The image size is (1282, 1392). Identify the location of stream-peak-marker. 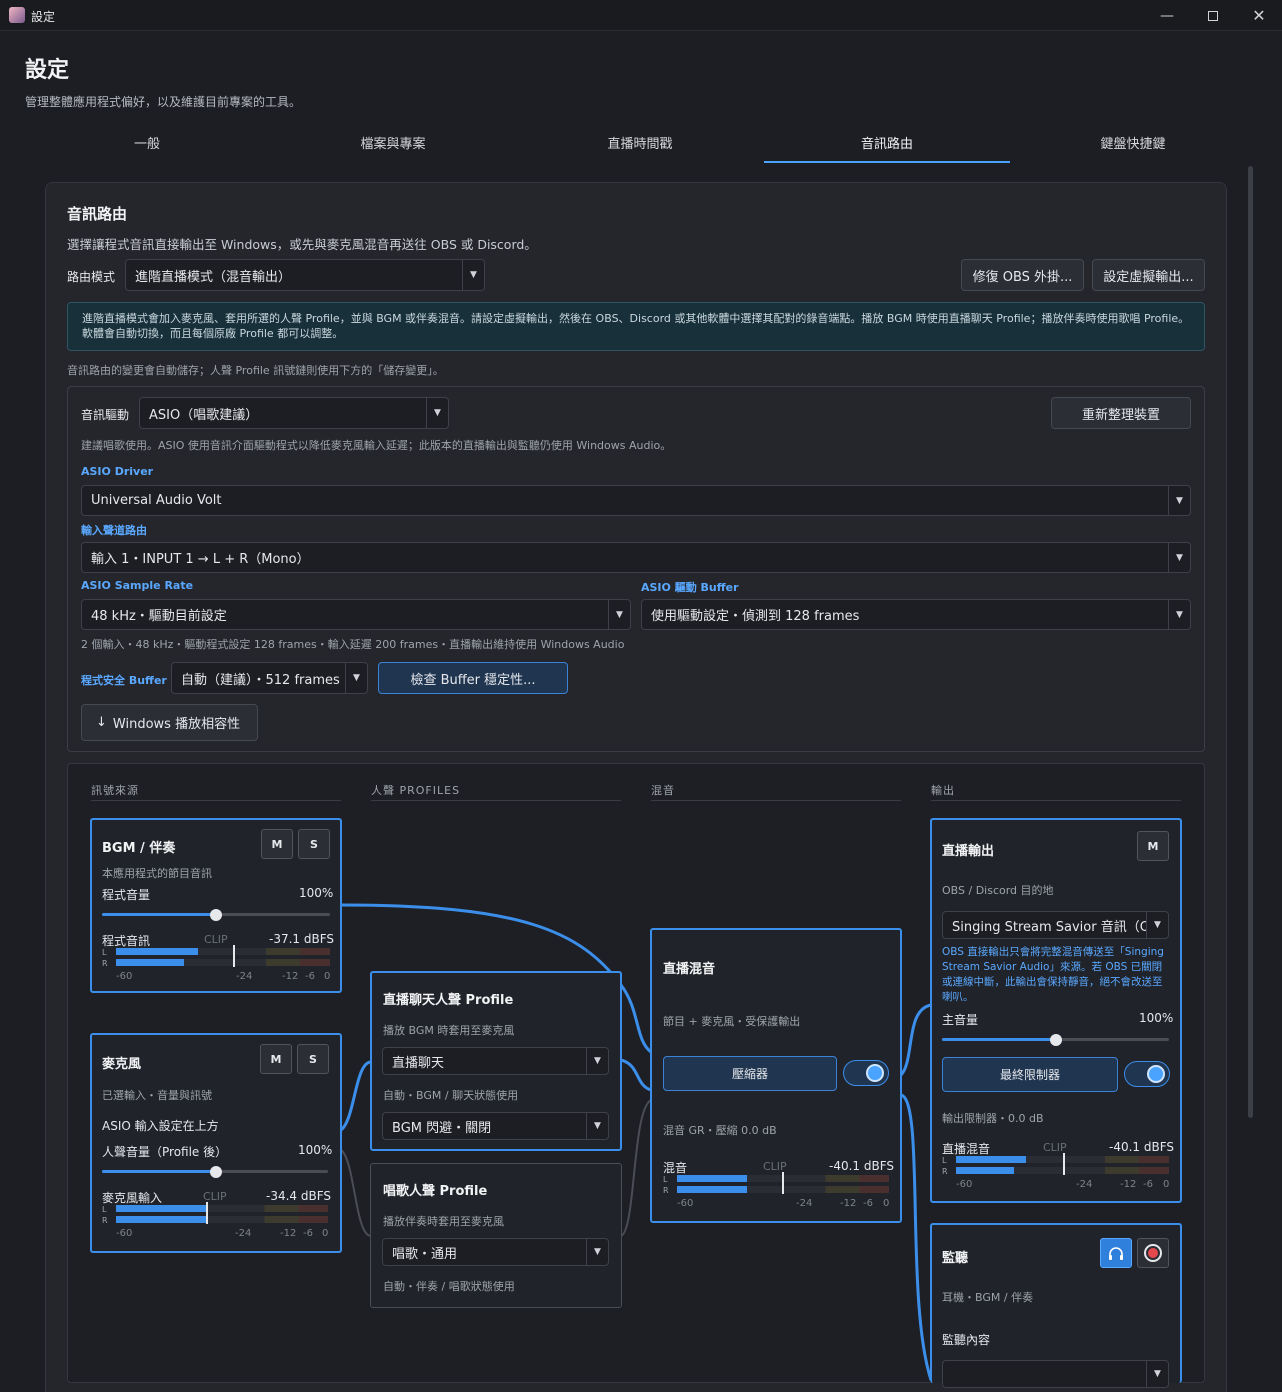
(1064, 1164).